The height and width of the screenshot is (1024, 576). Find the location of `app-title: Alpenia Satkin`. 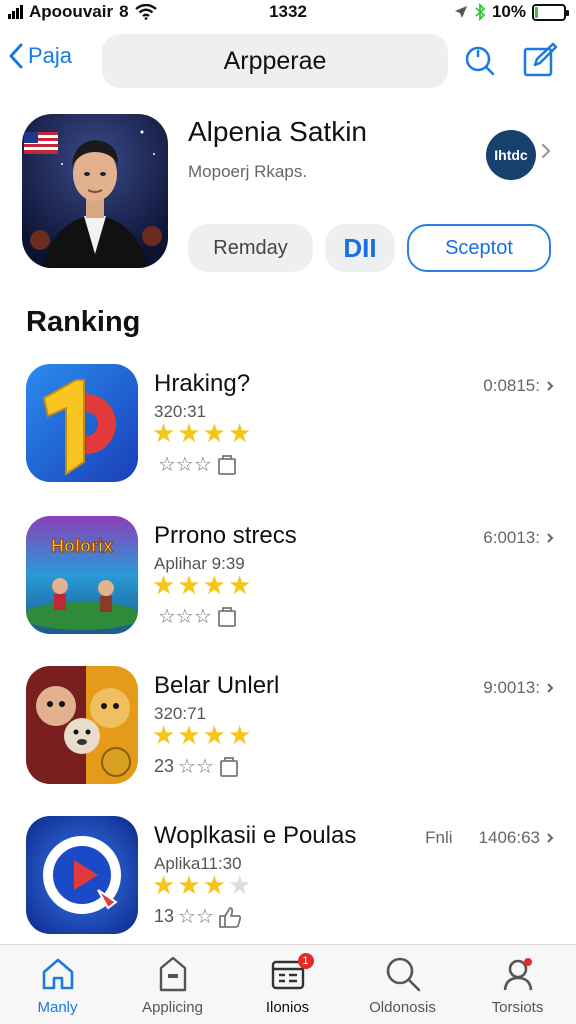

app-title: Alpenia Satkin is located at coordinates (278, 131).